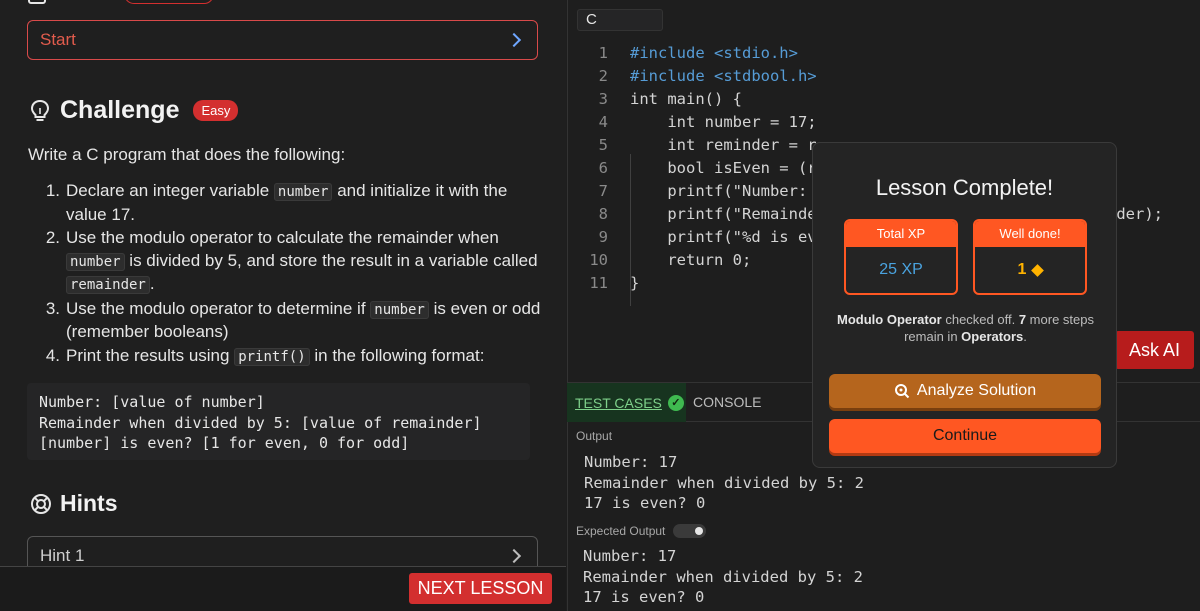 The height and width of the screenshot is (611, 1200). Describe the element at coordinates (41, 503) in the screenshot. I see `lifebuoy-icon` at that location.